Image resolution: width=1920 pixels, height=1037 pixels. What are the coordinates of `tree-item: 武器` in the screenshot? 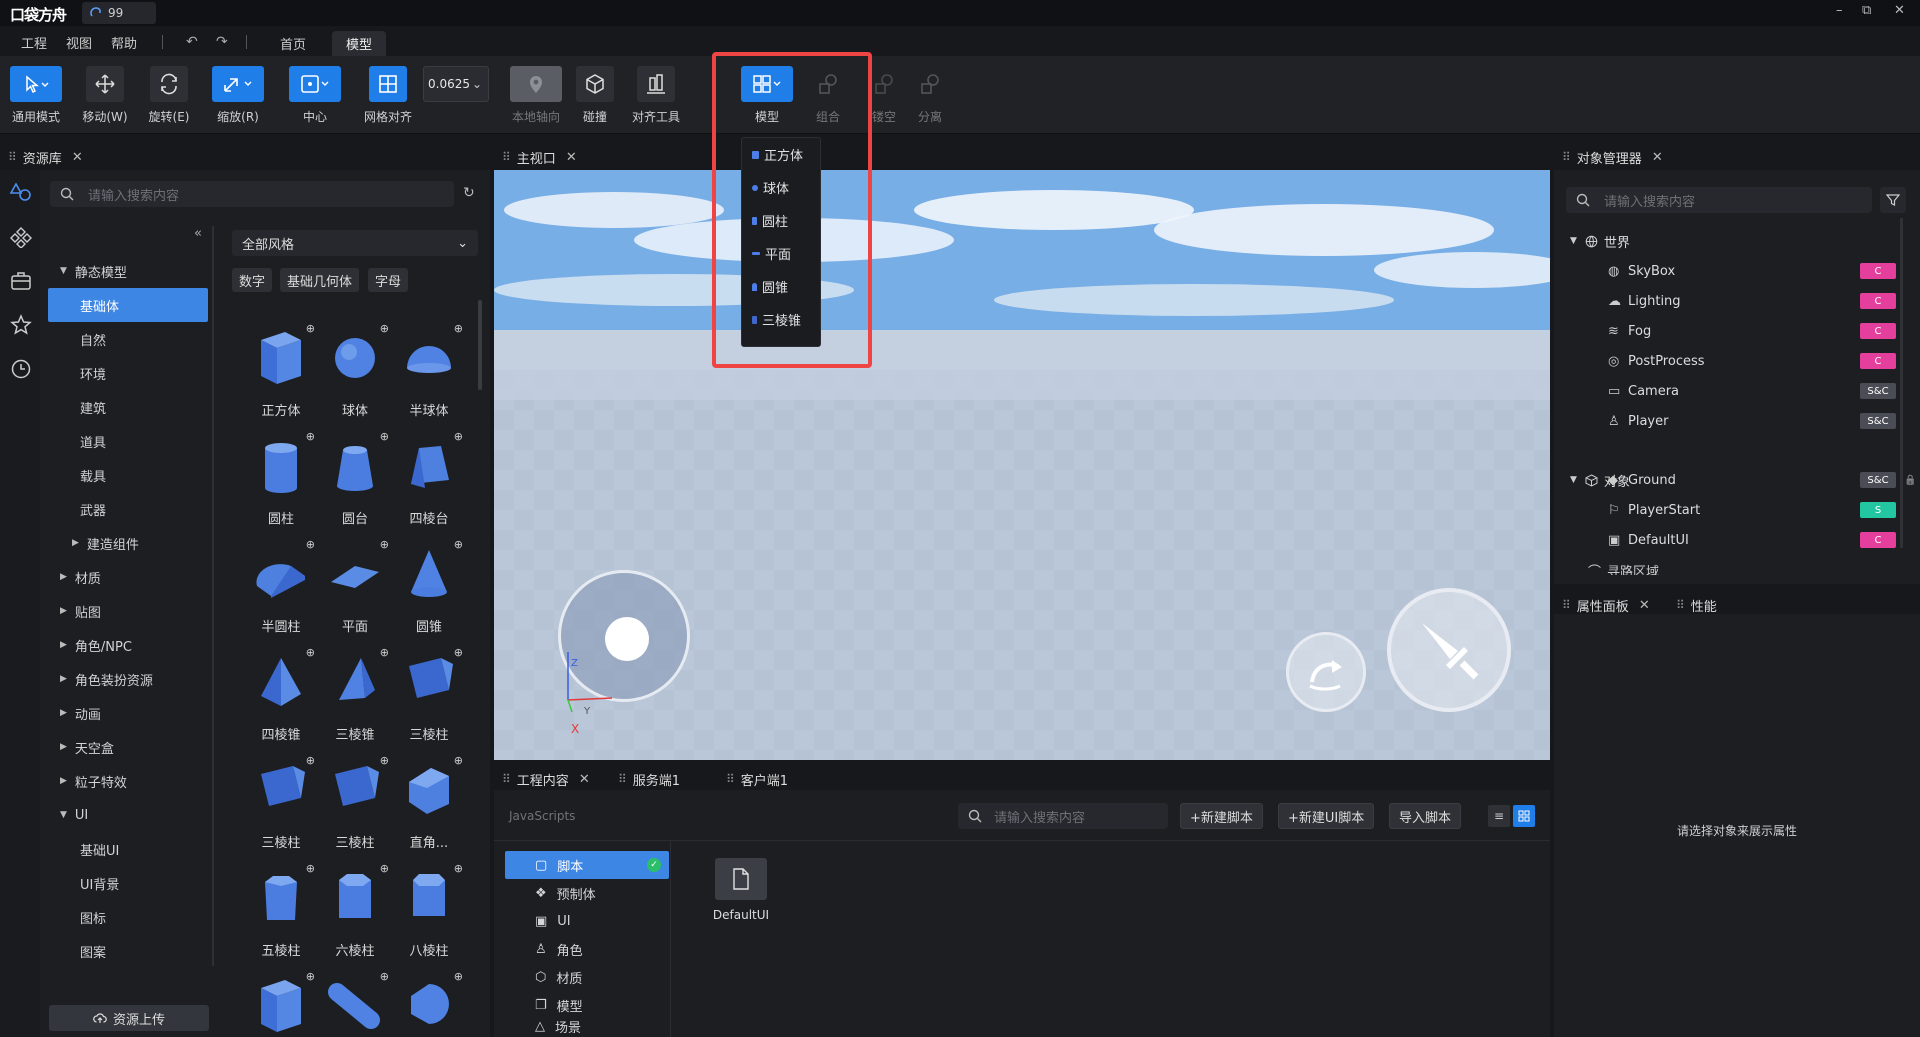 It's located at (128, 509).